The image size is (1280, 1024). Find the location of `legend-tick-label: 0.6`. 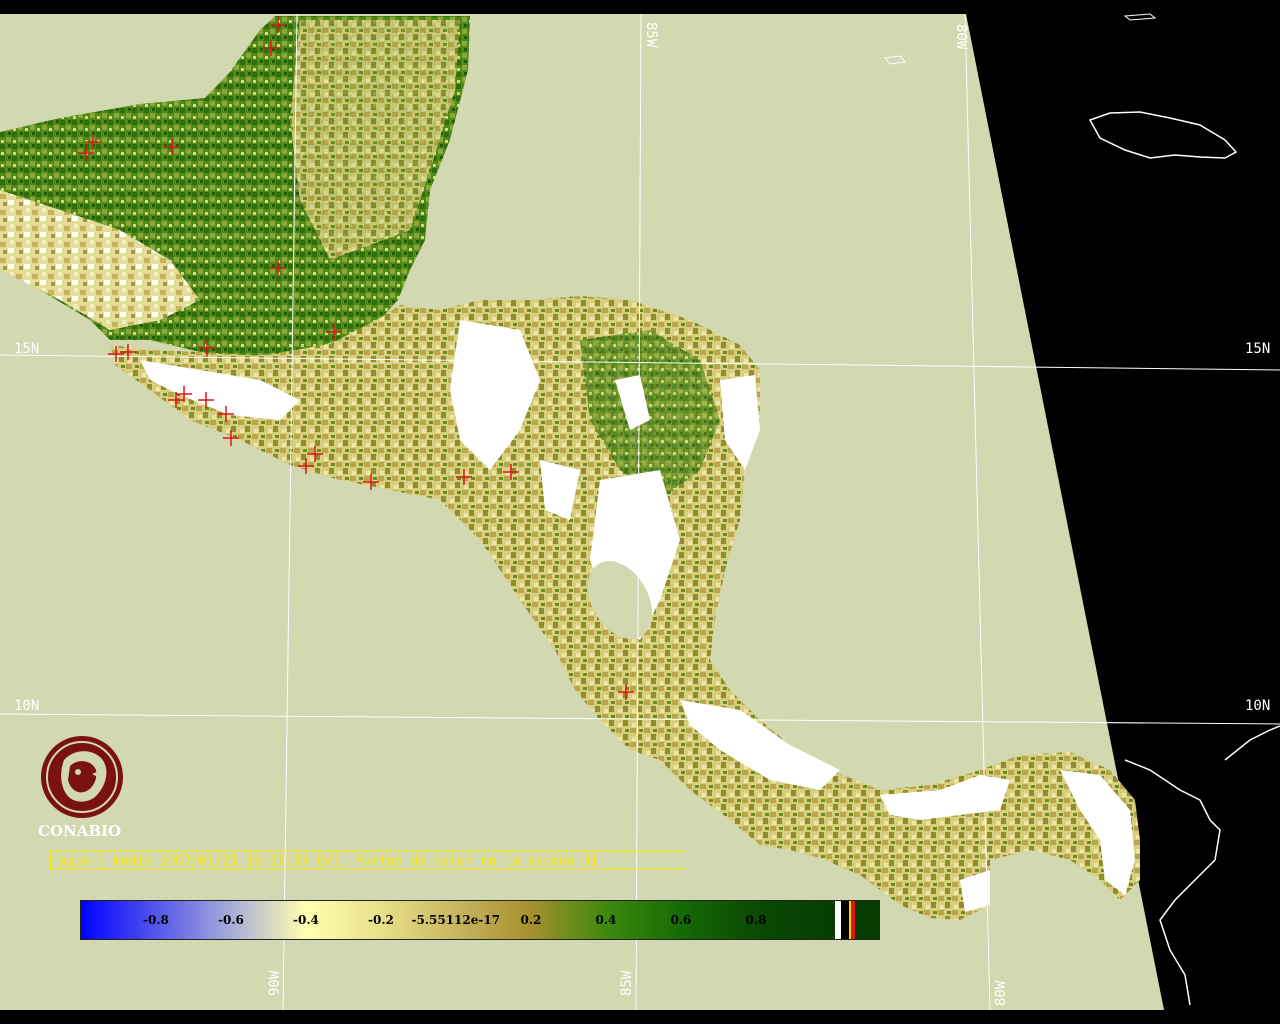

legend-tick-label: 0.6 is located at coordinates (681, 920).